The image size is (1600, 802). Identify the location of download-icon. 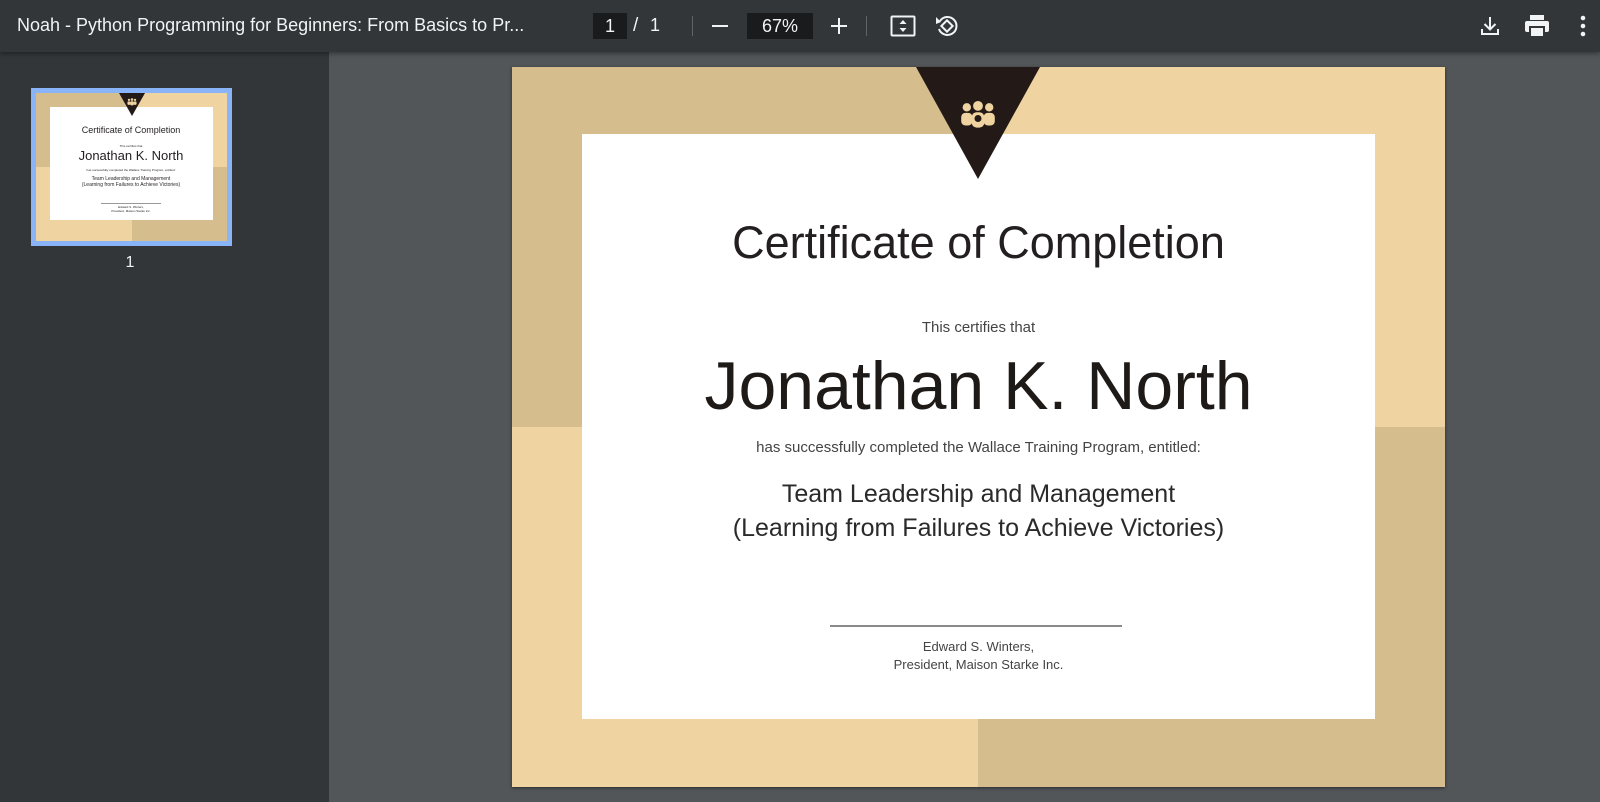
(1490, 26).